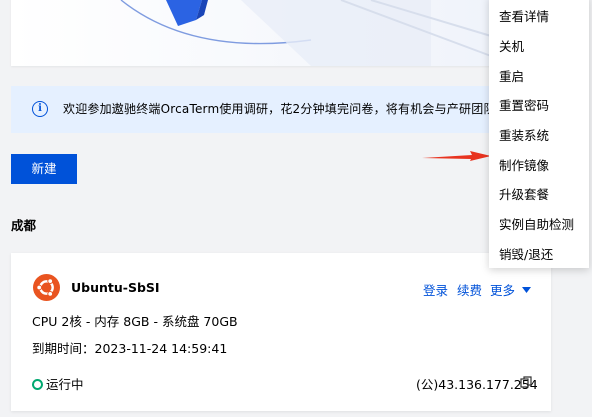 This screenshot has width=592, height=417. What do you see at coordinates (24, 225) in the screenshot?
I see `region-heading: 成都` at bounding box center [24, 225].